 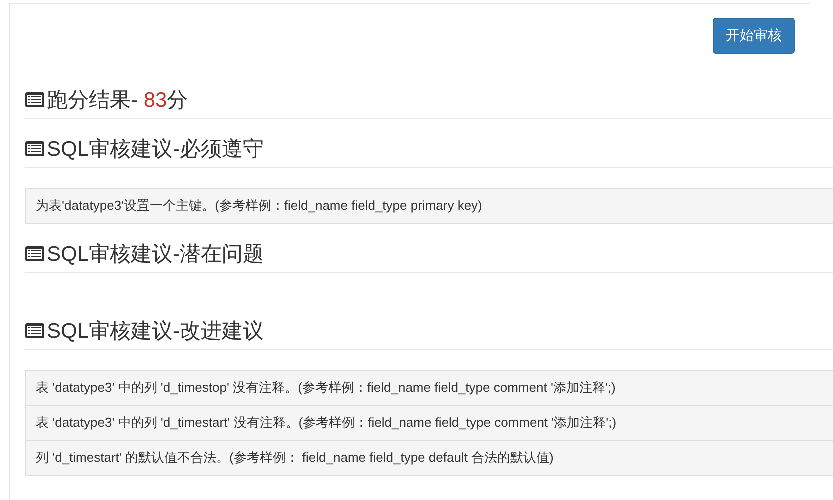 I want to click on advice-item: 列 'd_timestart' 的默认值不合法。(参考样例： field_name field_type default 合法的默认值), so click(x=429, y=457).